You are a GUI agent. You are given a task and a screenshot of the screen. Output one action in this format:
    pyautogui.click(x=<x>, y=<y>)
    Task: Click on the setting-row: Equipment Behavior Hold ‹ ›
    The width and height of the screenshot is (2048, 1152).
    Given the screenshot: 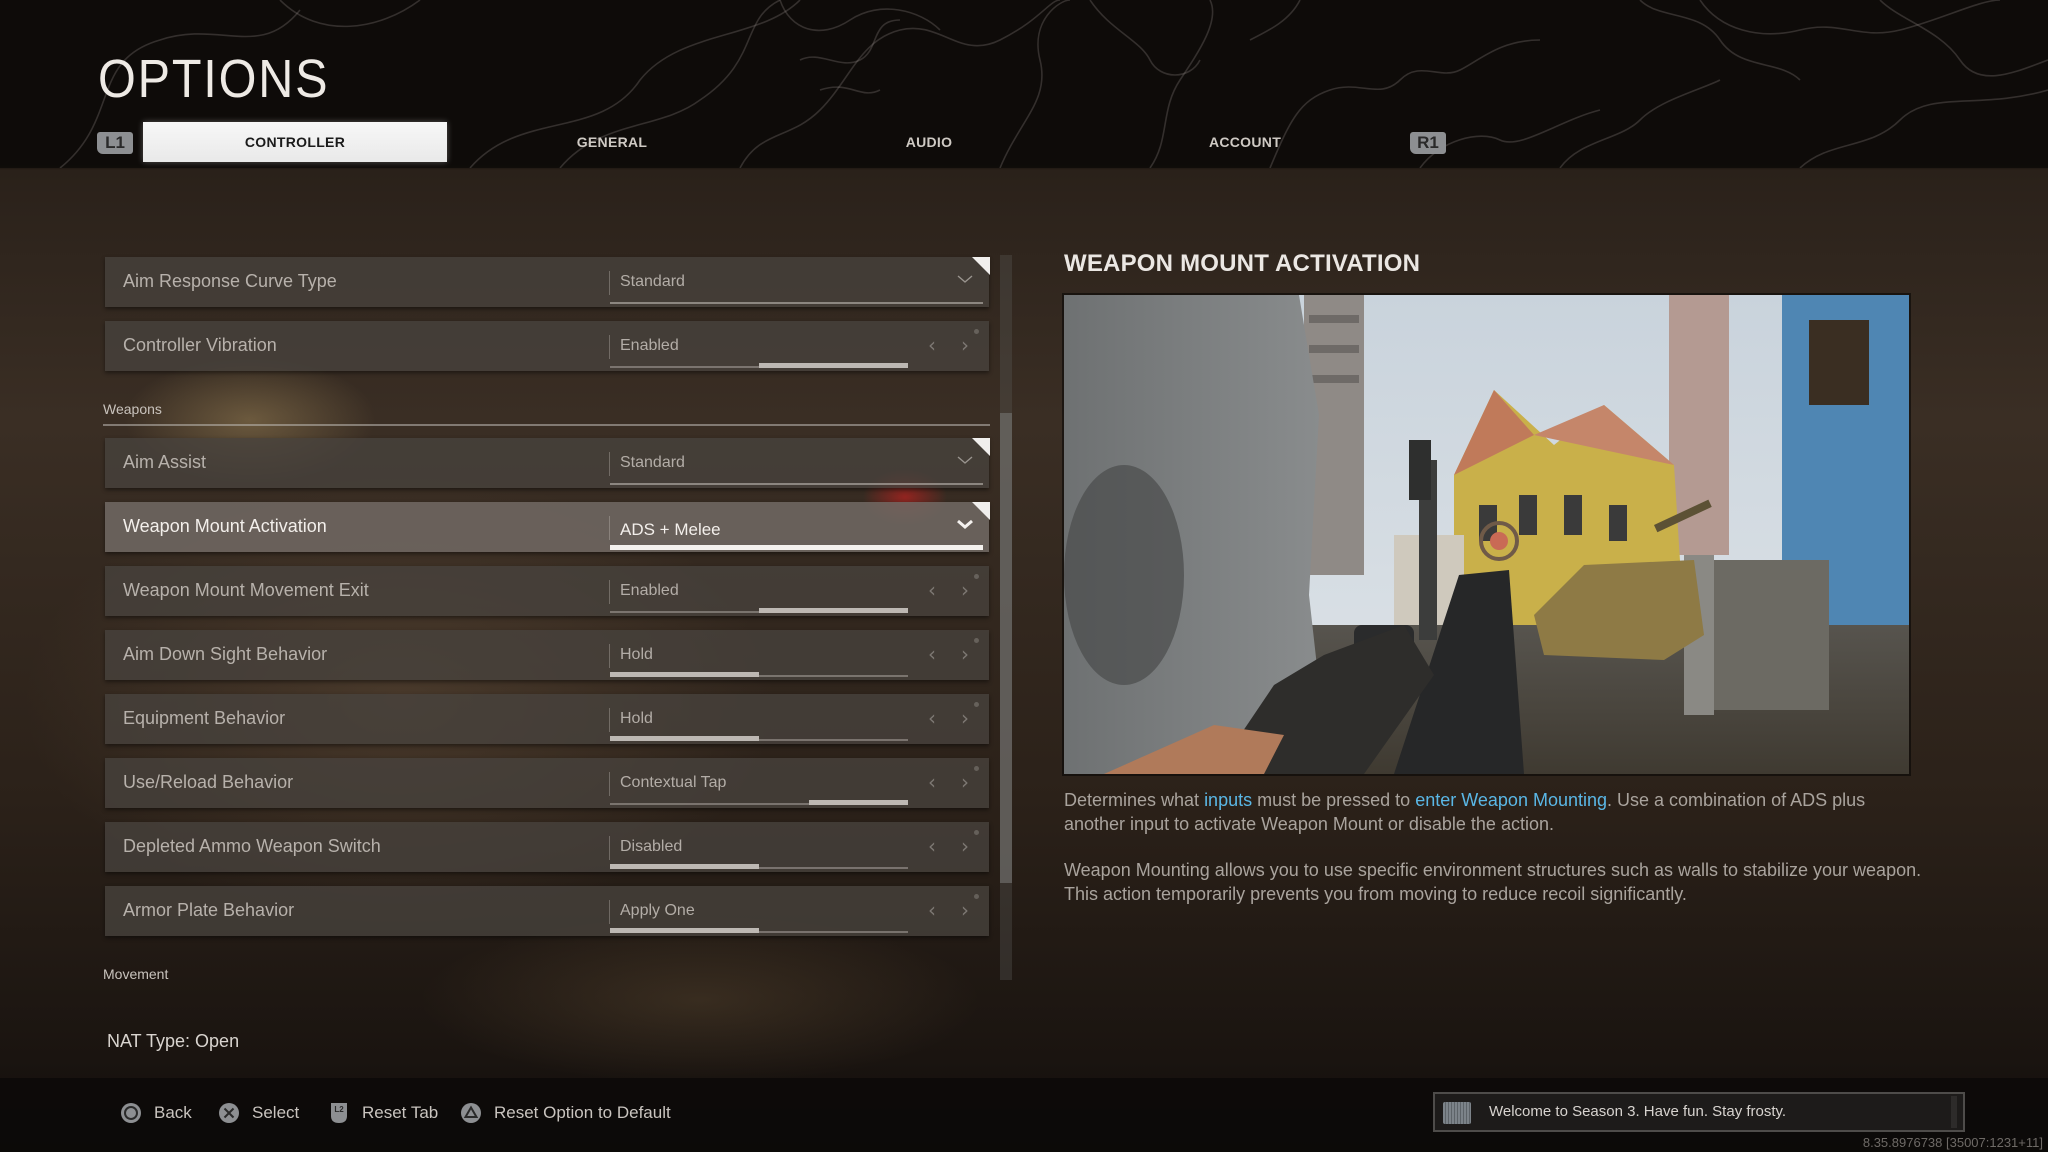 What is the action you would take?
    pyautogui.click(x=547, y=719)
    